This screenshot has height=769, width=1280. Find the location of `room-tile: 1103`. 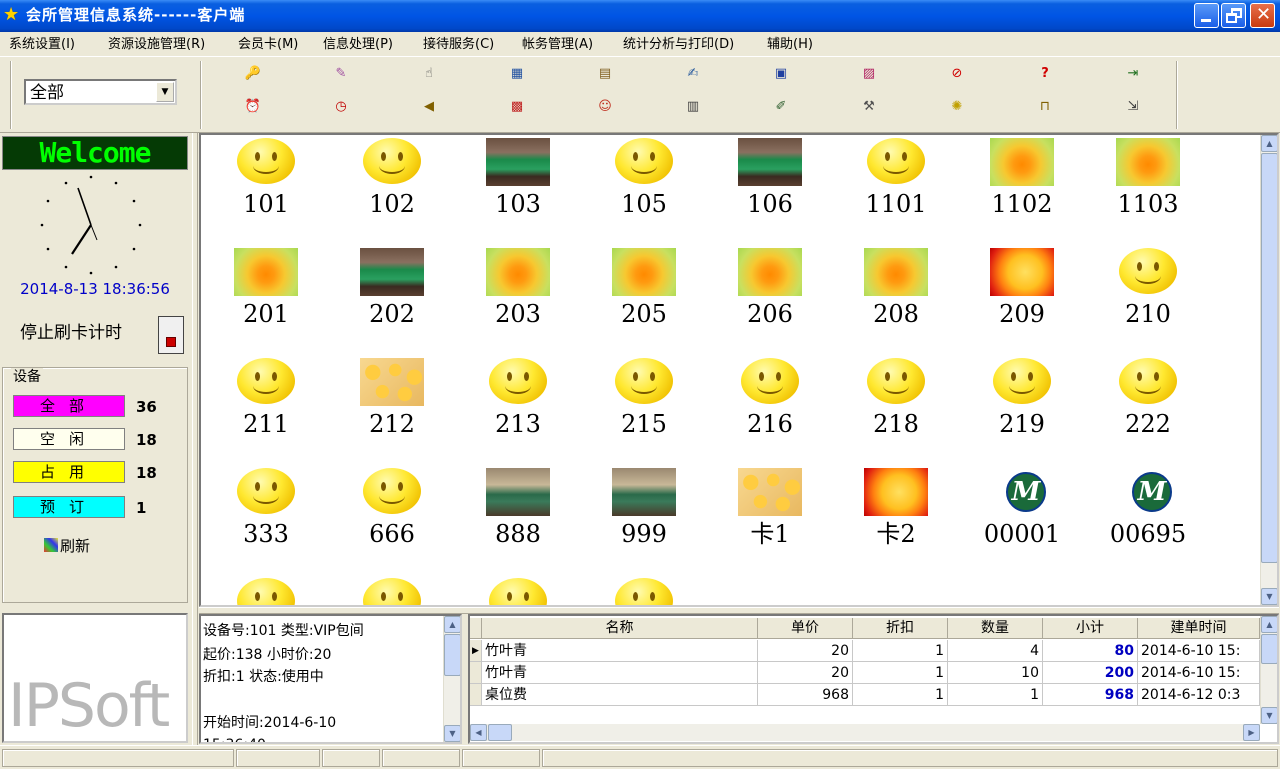

room-tile: 1103 is located at coordinates (1148, 188).